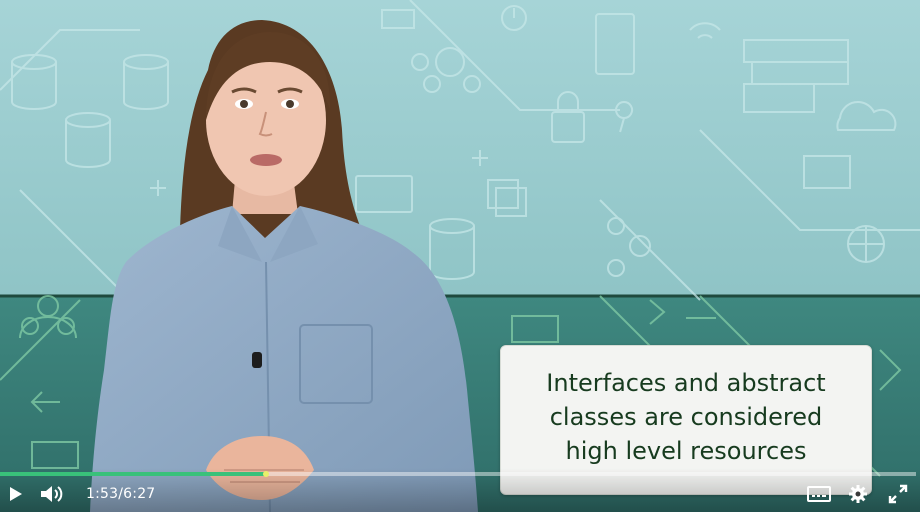 Image resolution: width=920 pixels, height=512 pixels. What do you see at coordinates (52, 494) in the screenshot?
I see `volume-icon` at bounding box center [52, 494].